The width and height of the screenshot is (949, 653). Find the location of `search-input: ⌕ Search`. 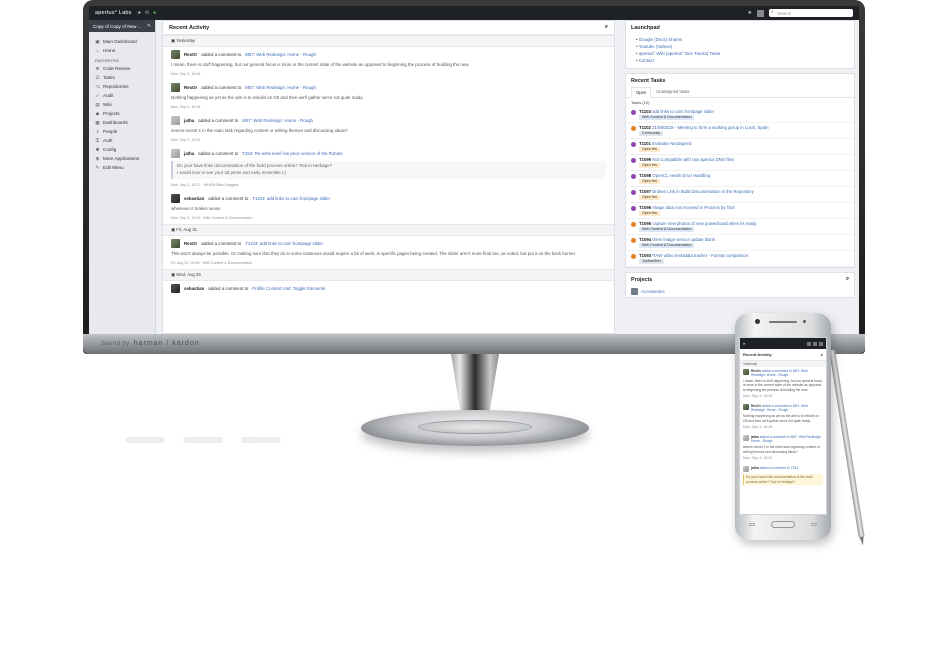

search-input: ⌕ Search is located at coordinates (811, 13).